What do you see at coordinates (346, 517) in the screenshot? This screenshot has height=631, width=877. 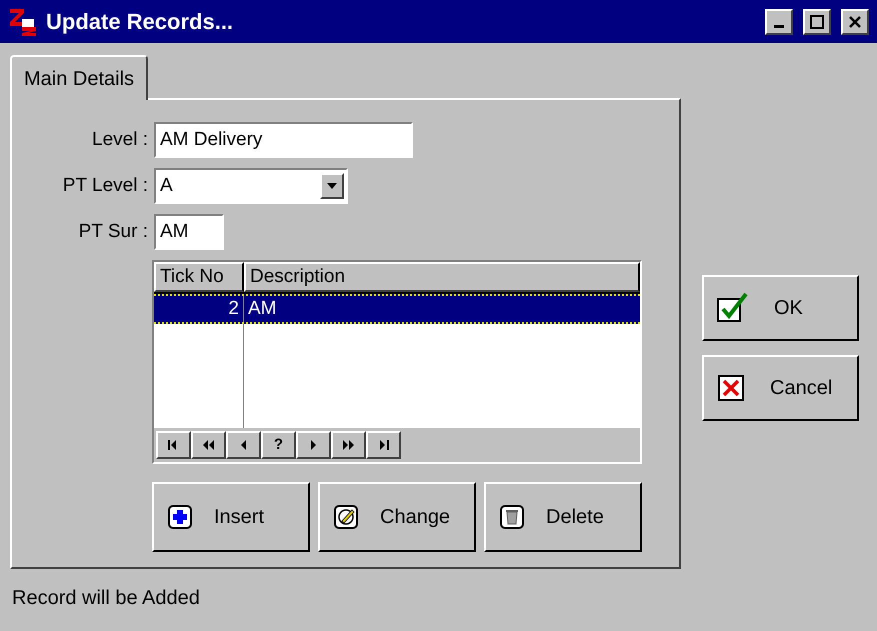 I see `pencil-icon` at bounding box center [346, 517].